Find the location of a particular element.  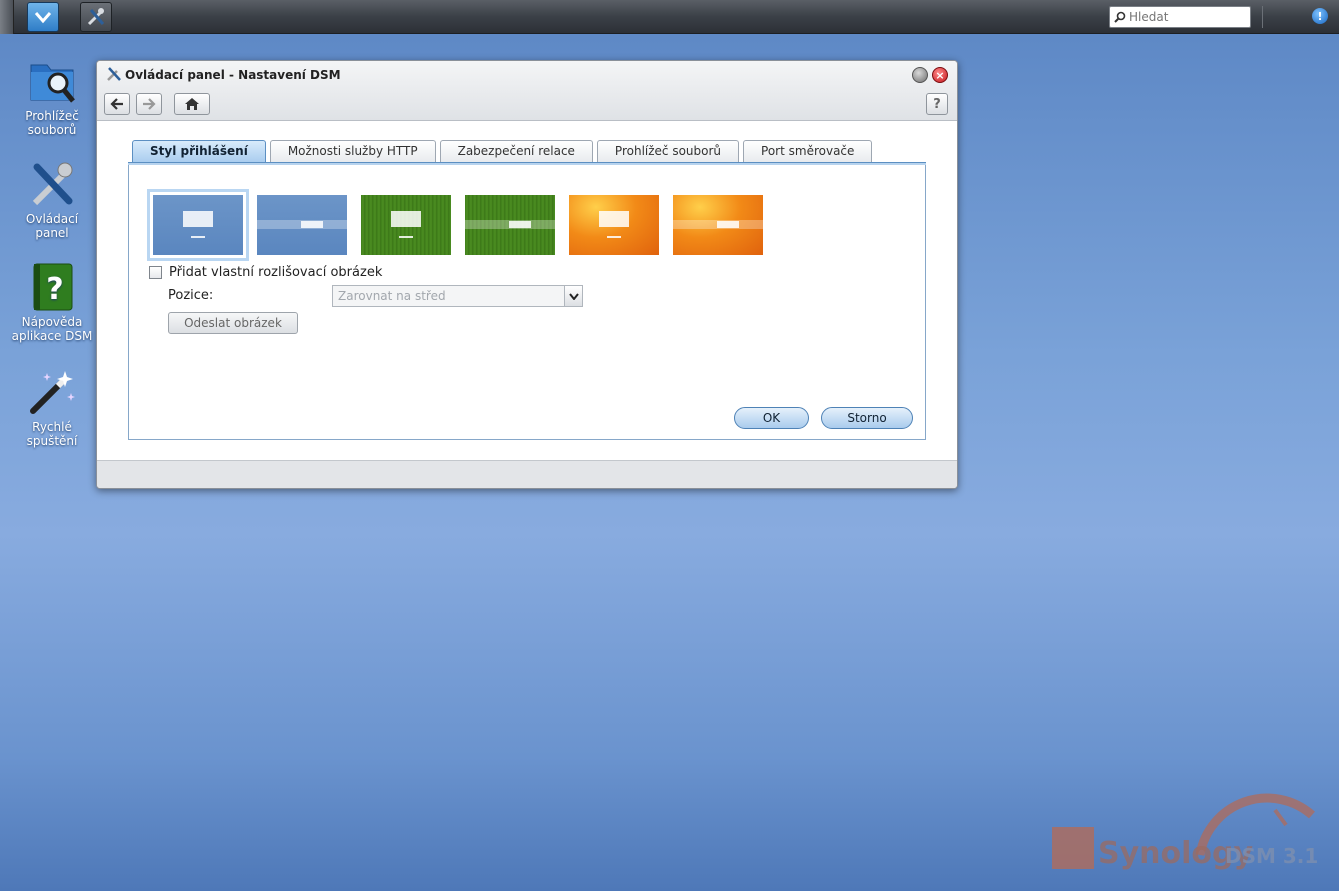

theme-thumbnail-green-banner is located at coordinates (510, 225).